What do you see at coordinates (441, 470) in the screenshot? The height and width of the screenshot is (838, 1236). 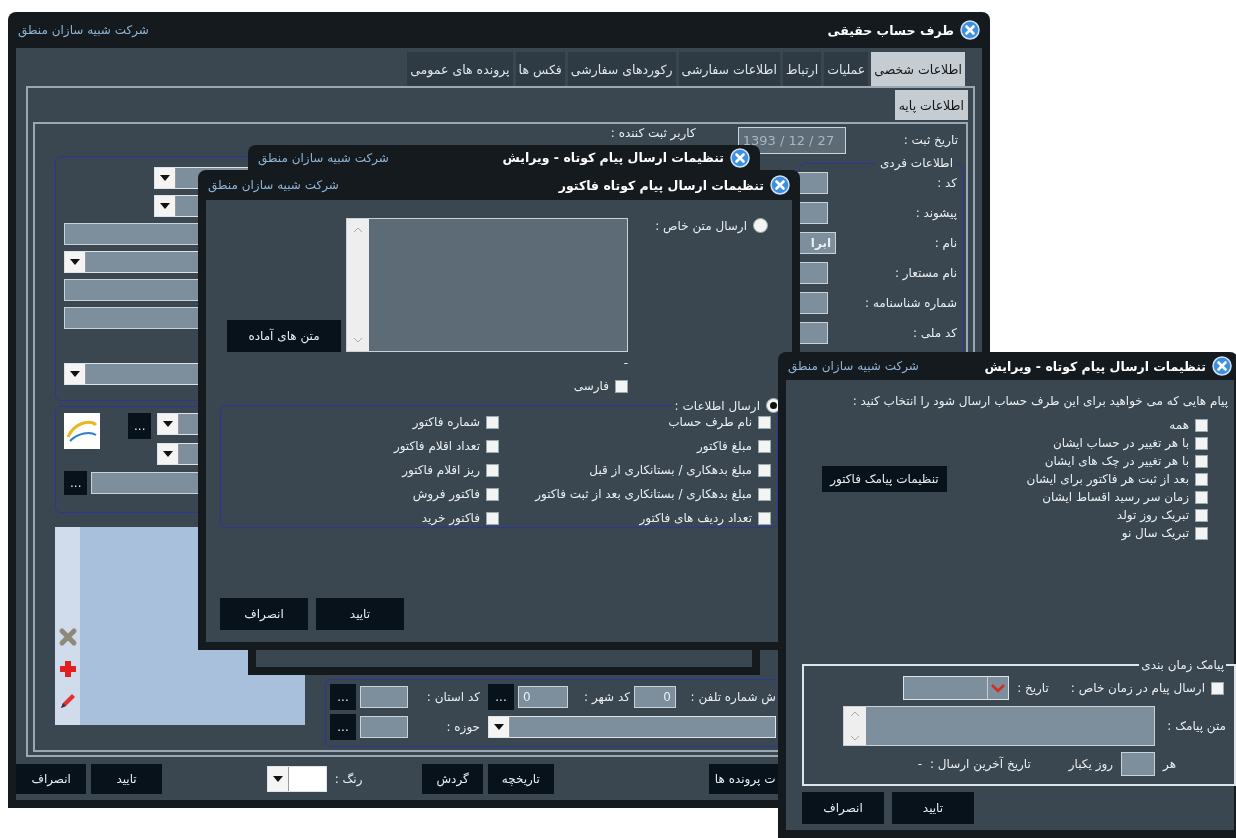 I see `checkbox-label: ریز اقلام فاکتور` at bounding box center [441, 470].